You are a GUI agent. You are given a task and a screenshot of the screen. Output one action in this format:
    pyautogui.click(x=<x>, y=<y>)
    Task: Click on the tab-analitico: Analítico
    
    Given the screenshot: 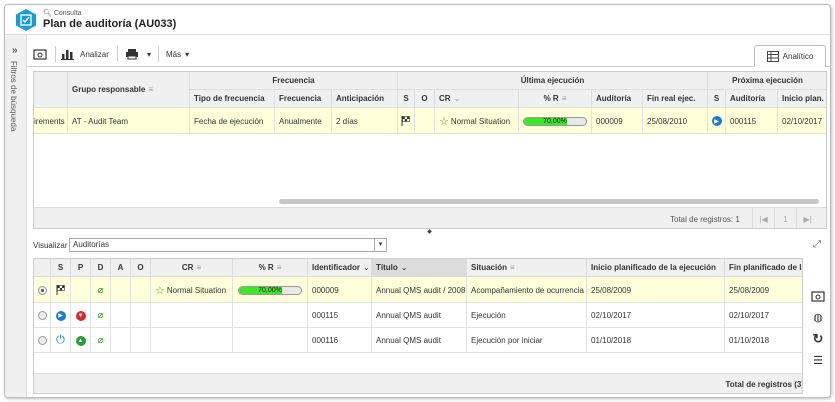 What is the action you would take?
    pyautogui.click(x=790, y=56)
    